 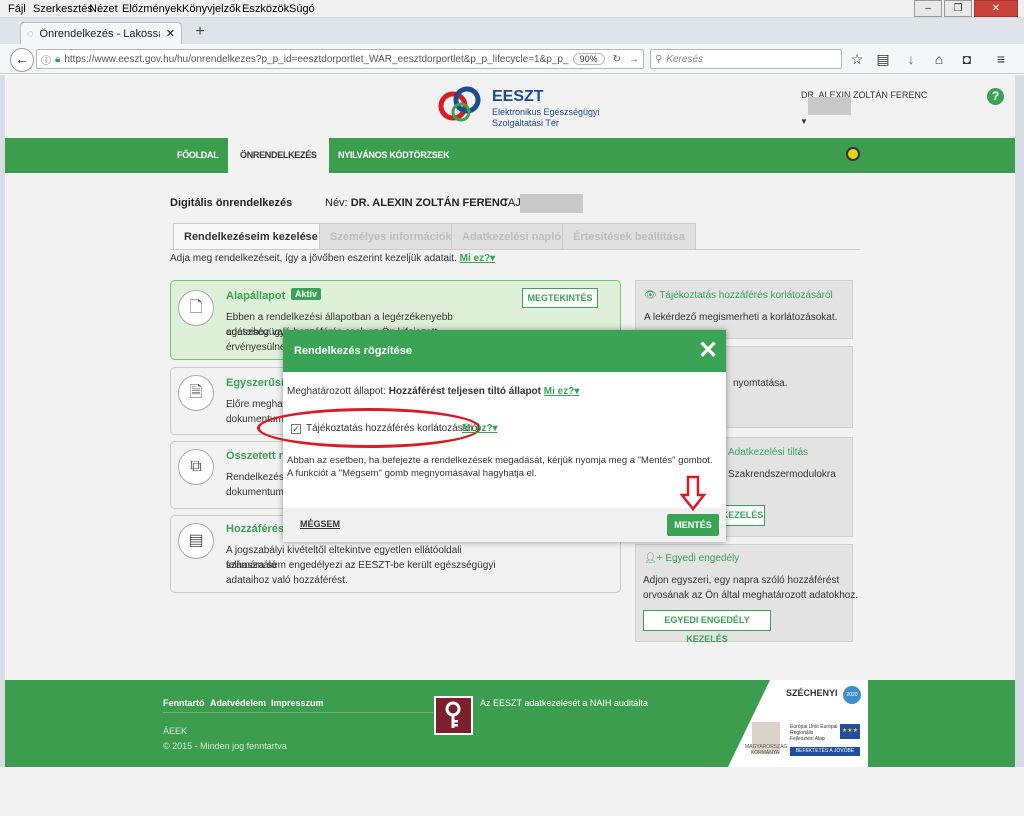 What do you see at coordinates (512, 236) in the screenshot?
I see `tab-data-log: Adatkezelési napló` at bounding box center [512, 236].